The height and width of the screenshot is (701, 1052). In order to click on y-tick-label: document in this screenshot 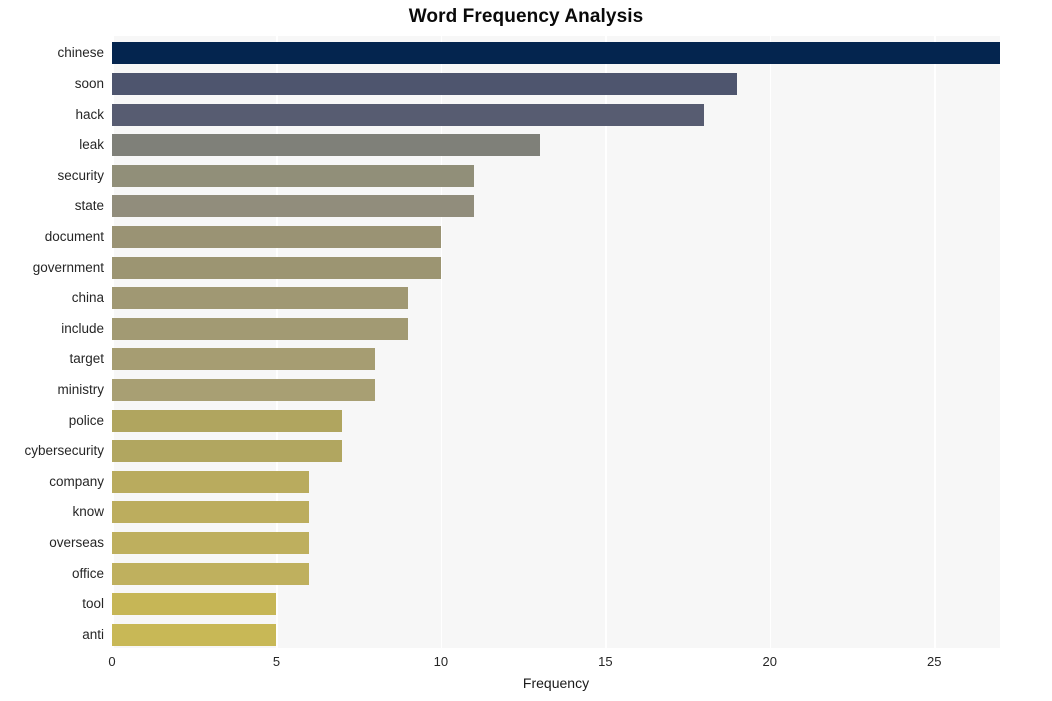, I will do `click(74, 236)`.